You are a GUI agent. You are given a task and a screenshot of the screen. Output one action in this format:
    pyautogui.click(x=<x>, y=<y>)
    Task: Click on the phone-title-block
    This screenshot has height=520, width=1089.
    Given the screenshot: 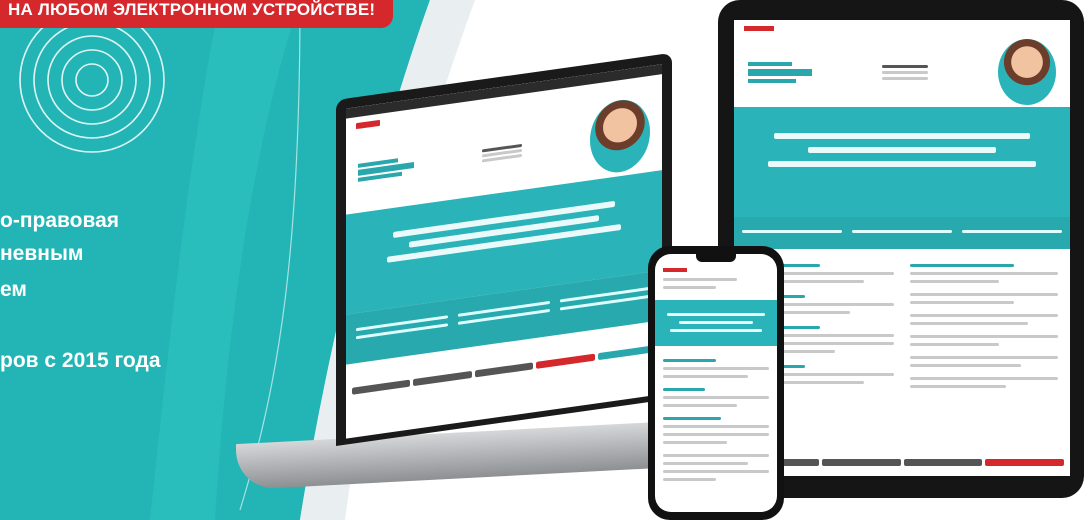 What is the action you would take?
    pyautogui.click(x=716, y=323)
    